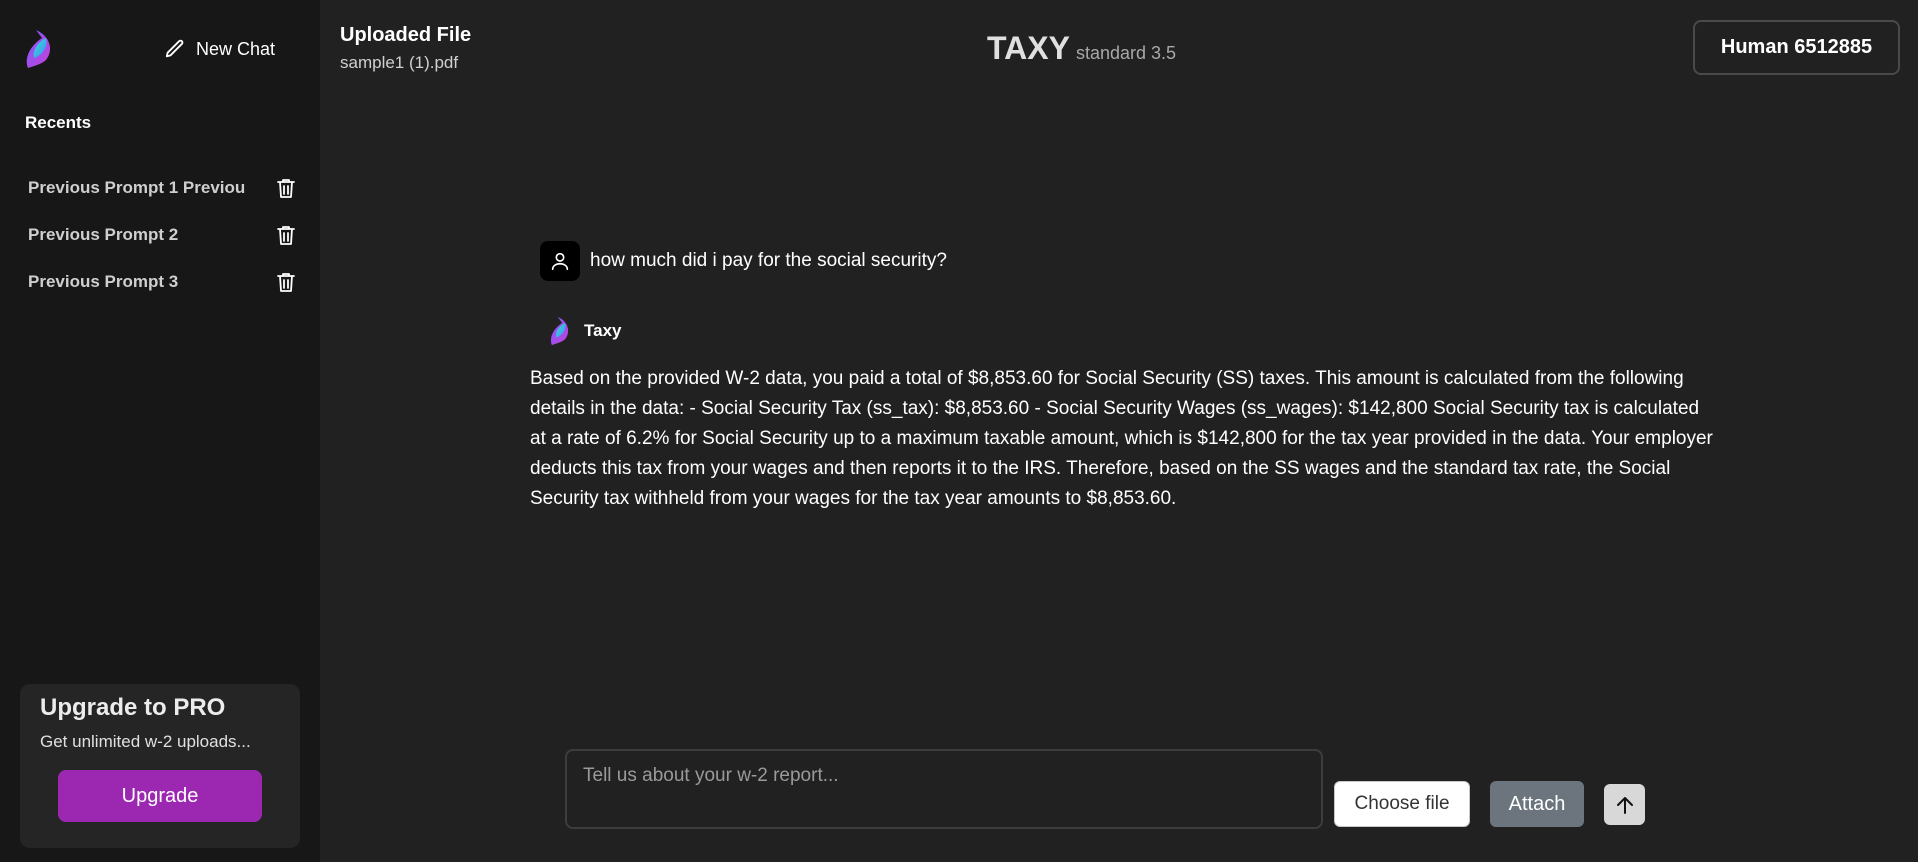  I want to click on send-button, so click(1624, 804).